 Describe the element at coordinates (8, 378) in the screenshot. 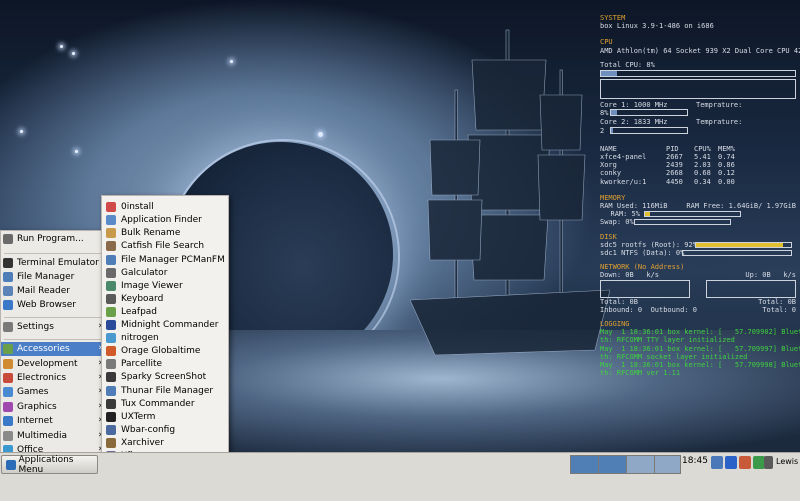

I see `electronics-icon` at that location.